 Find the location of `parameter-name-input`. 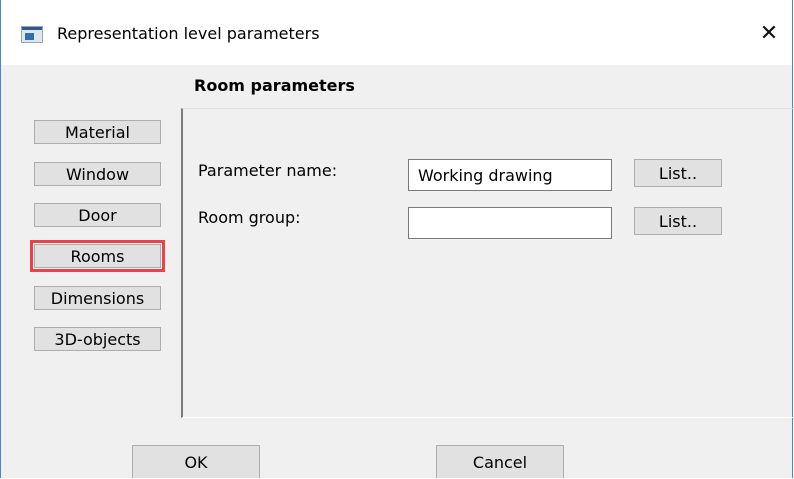

parameter-name-input is located at coordinates (510, 175).